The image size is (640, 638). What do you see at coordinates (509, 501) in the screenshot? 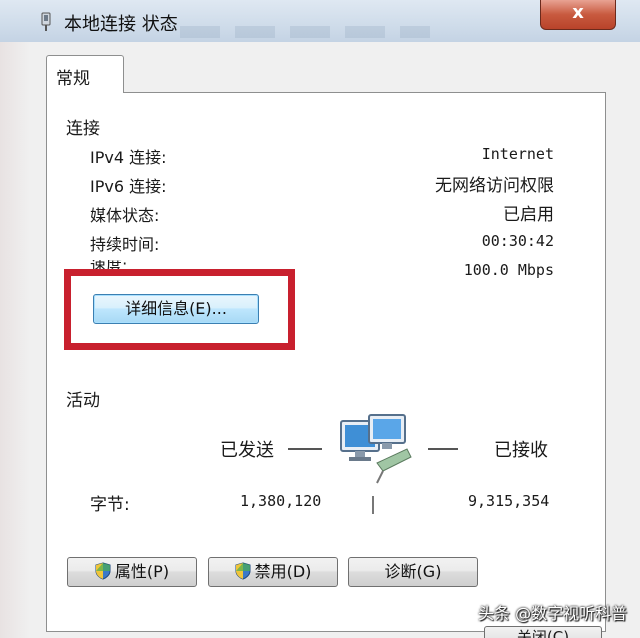
I see `bytes-received-value: 9,315,354` at bounding box center [509, 501].